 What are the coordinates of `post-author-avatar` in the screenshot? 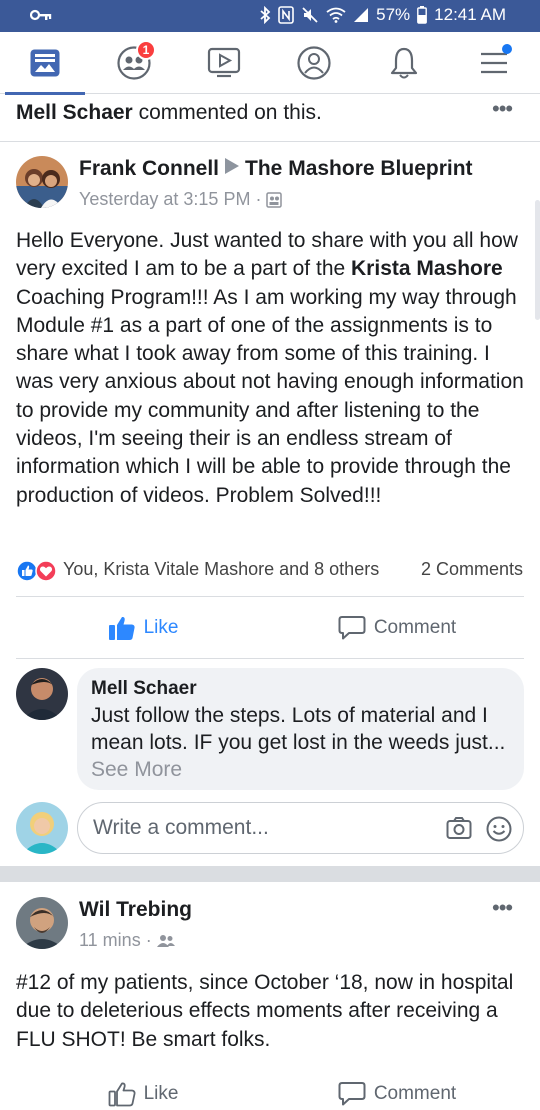 It's located at (42, 182).